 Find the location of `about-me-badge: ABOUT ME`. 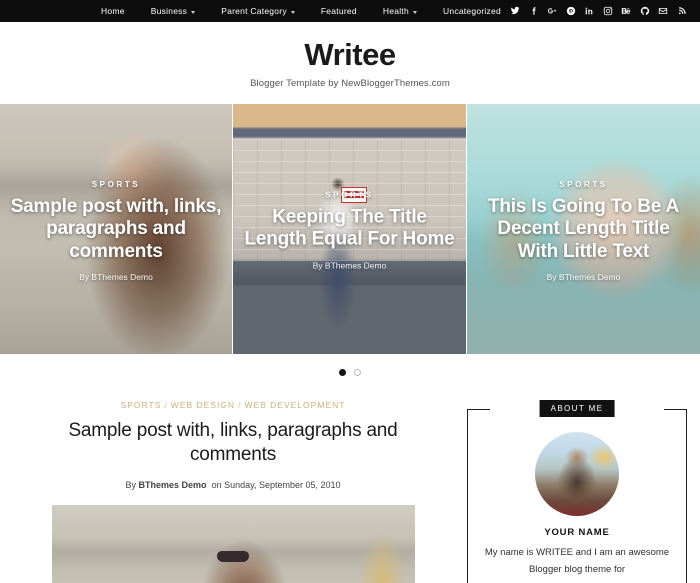

about-me-badge: ABOUT ME is located at coordinates (577, 408).